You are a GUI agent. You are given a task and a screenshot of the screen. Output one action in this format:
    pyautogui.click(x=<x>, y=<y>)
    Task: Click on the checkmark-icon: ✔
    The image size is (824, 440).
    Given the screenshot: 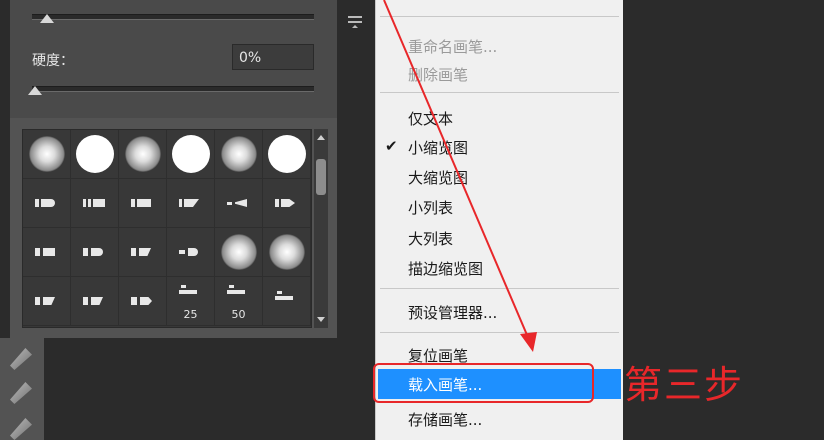 What is the action you would take?
    pyautogui.click(x=391, y=146)
    